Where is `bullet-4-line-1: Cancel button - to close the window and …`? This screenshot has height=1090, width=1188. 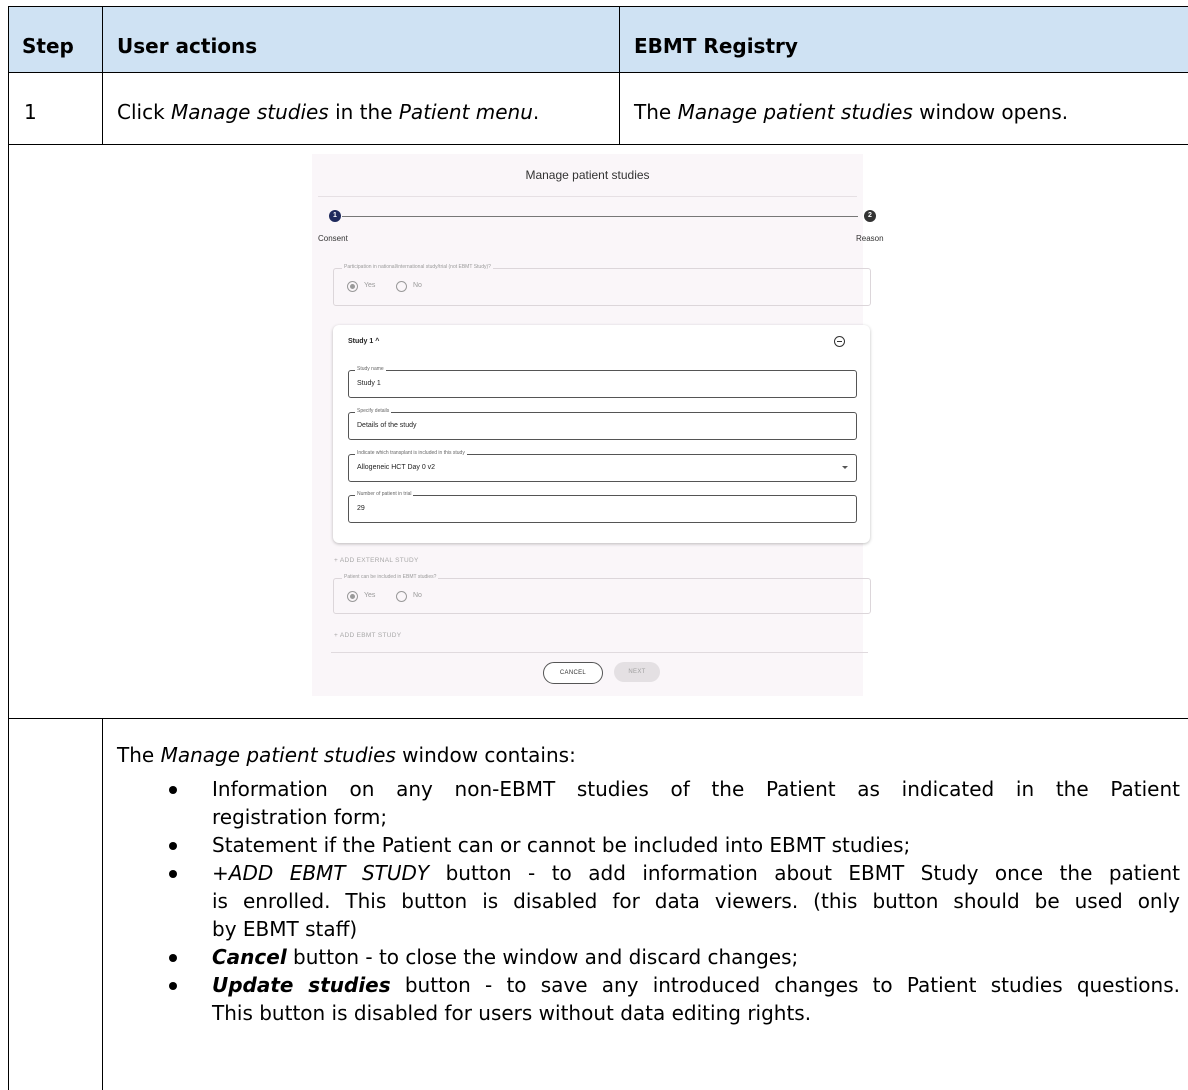
bullet-4-line-1: Cancel button - to close the window and … is located at coordinates (505, 957).